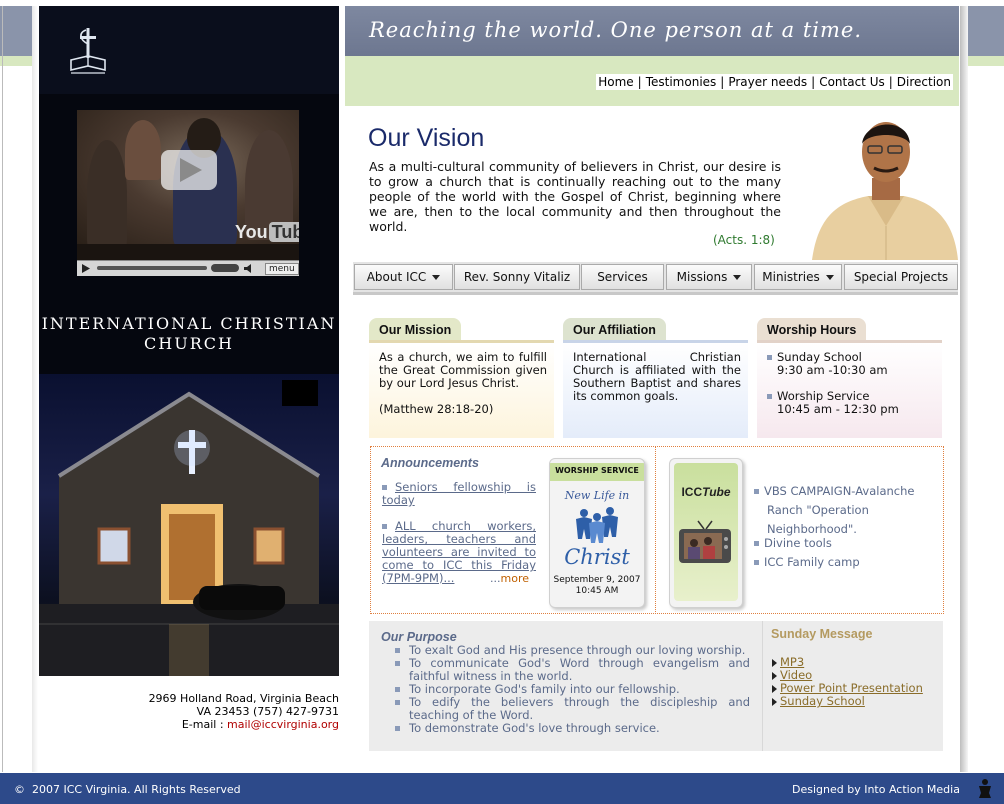  I want to click on video-player: YouTube menu, so click(188, 193).